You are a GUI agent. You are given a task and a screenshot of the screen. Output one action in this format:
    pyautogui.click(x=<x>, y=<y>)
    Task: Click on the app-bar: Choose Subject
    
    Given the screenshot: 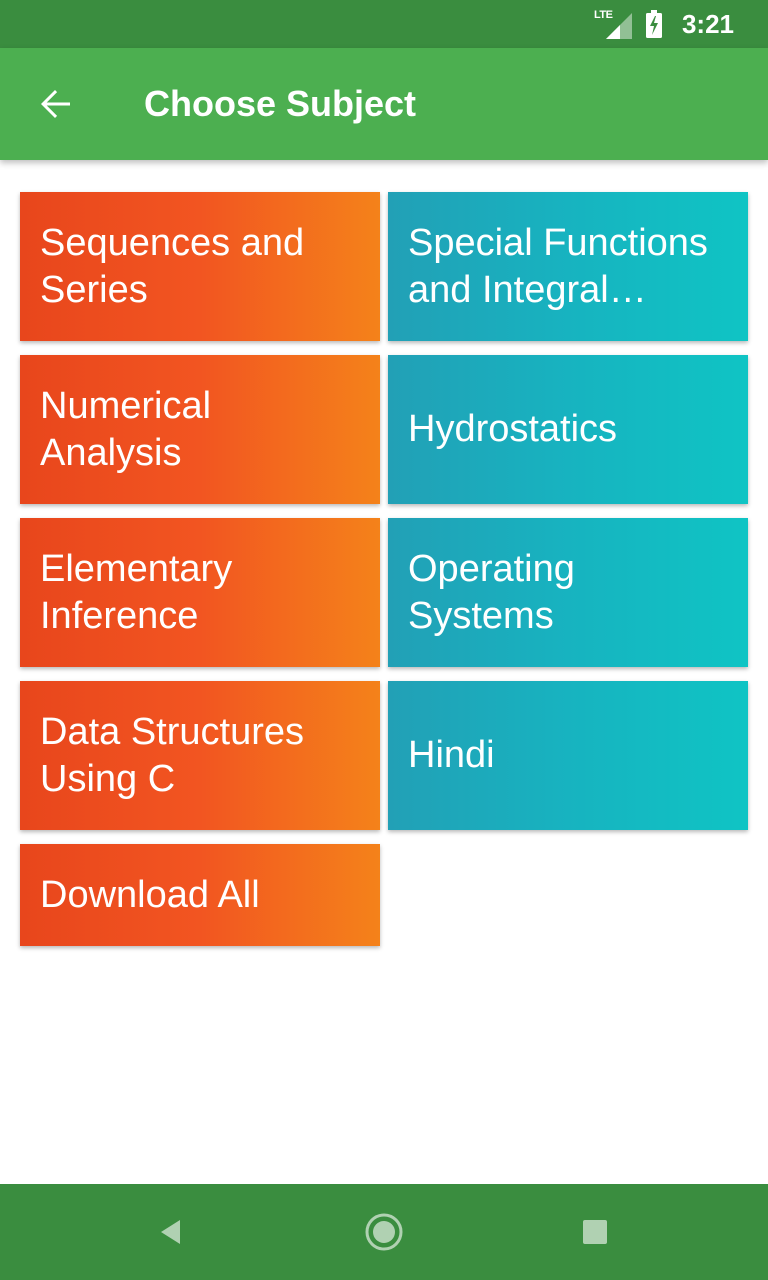 What is the action you would take?
    pyautogui.click(x=384, y=104)
    